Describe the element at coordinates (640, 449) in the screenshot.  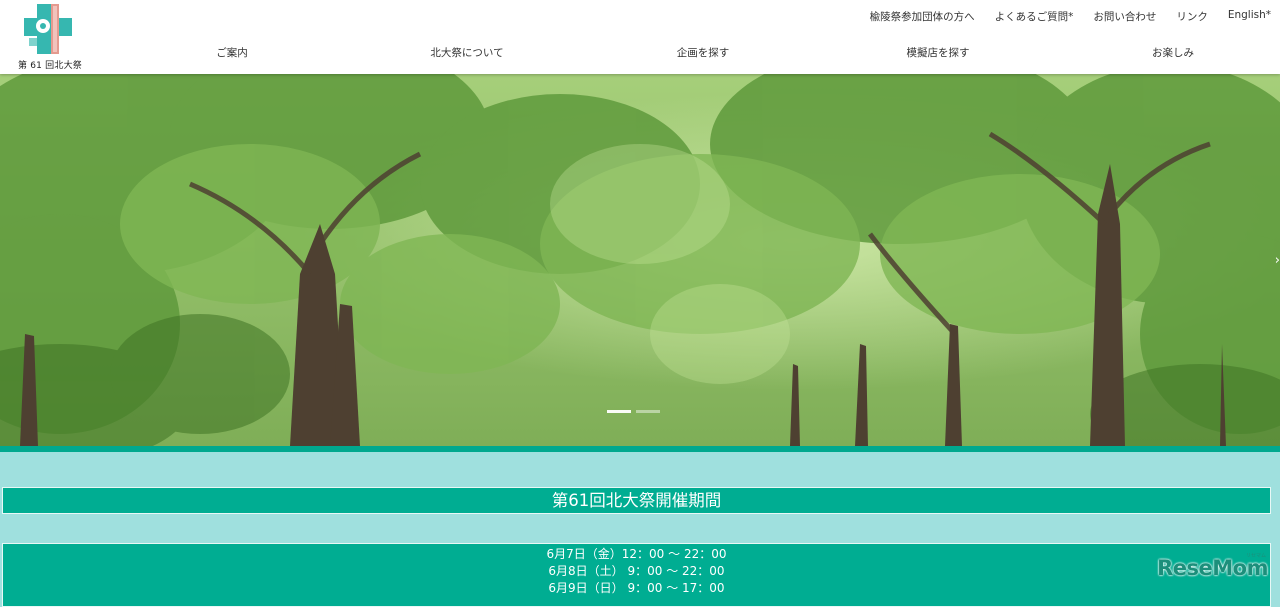
I see `divider-bar` at that location.